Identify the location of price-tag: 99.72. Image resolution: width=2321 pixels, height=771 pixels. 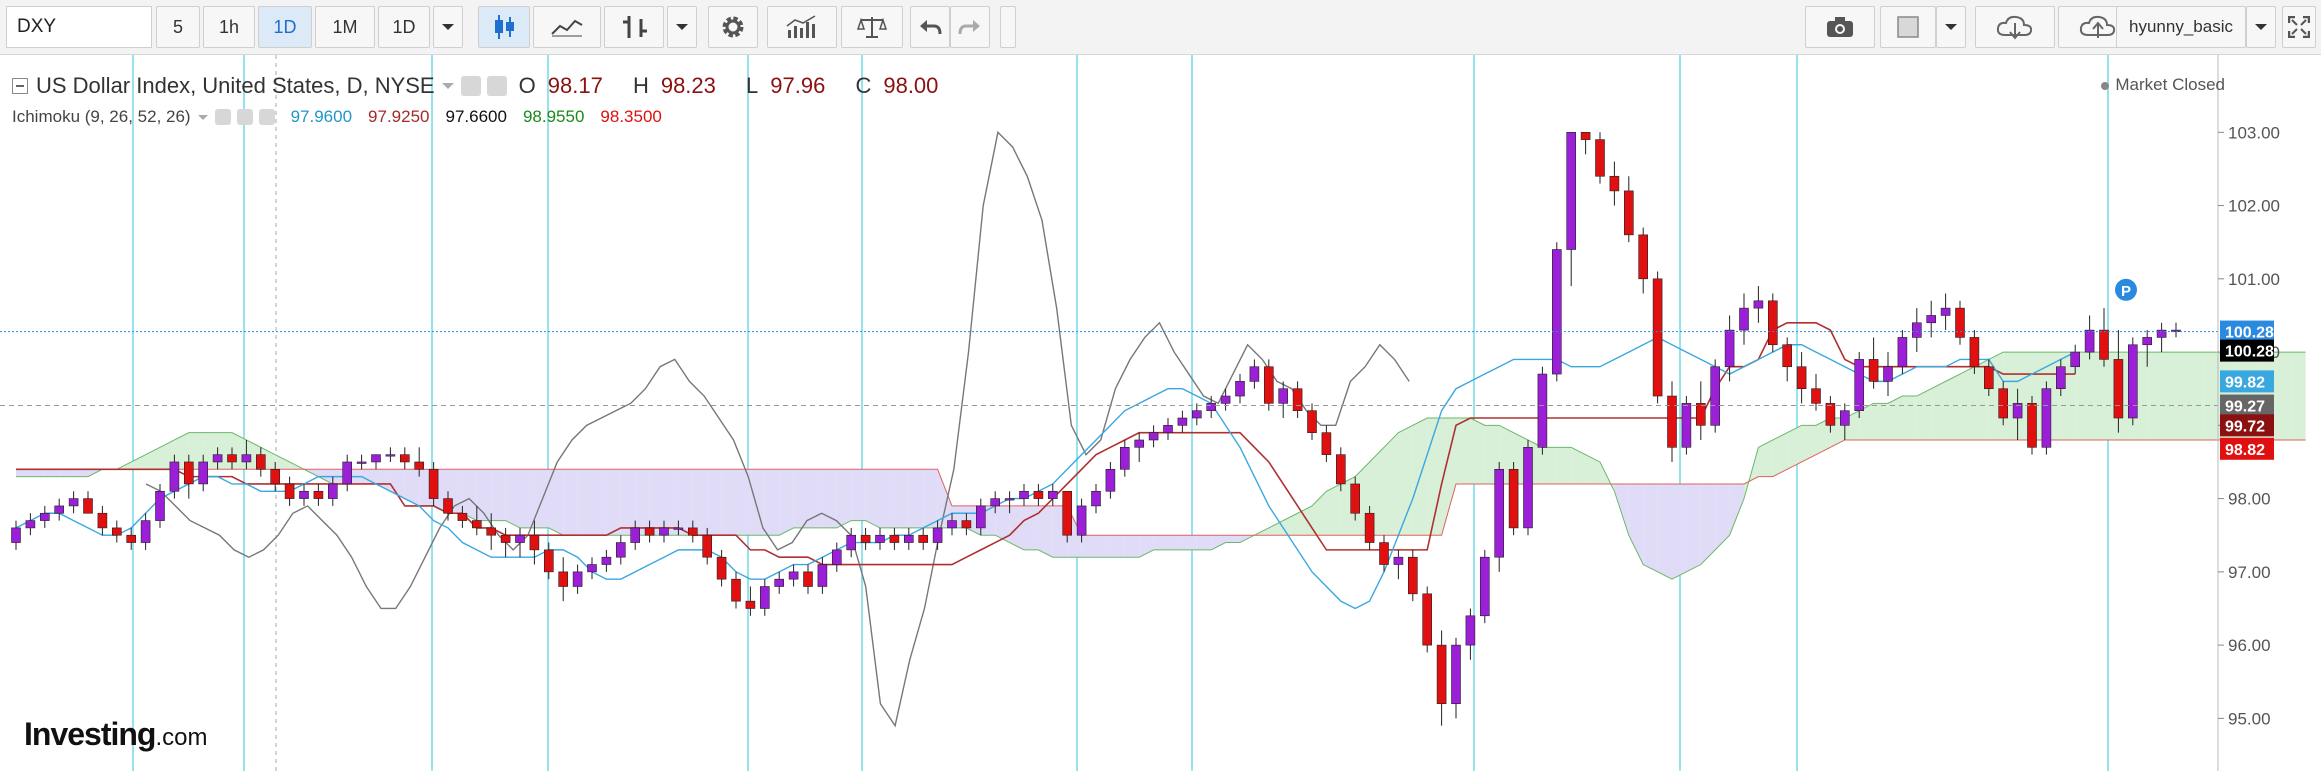
(2247, 425).